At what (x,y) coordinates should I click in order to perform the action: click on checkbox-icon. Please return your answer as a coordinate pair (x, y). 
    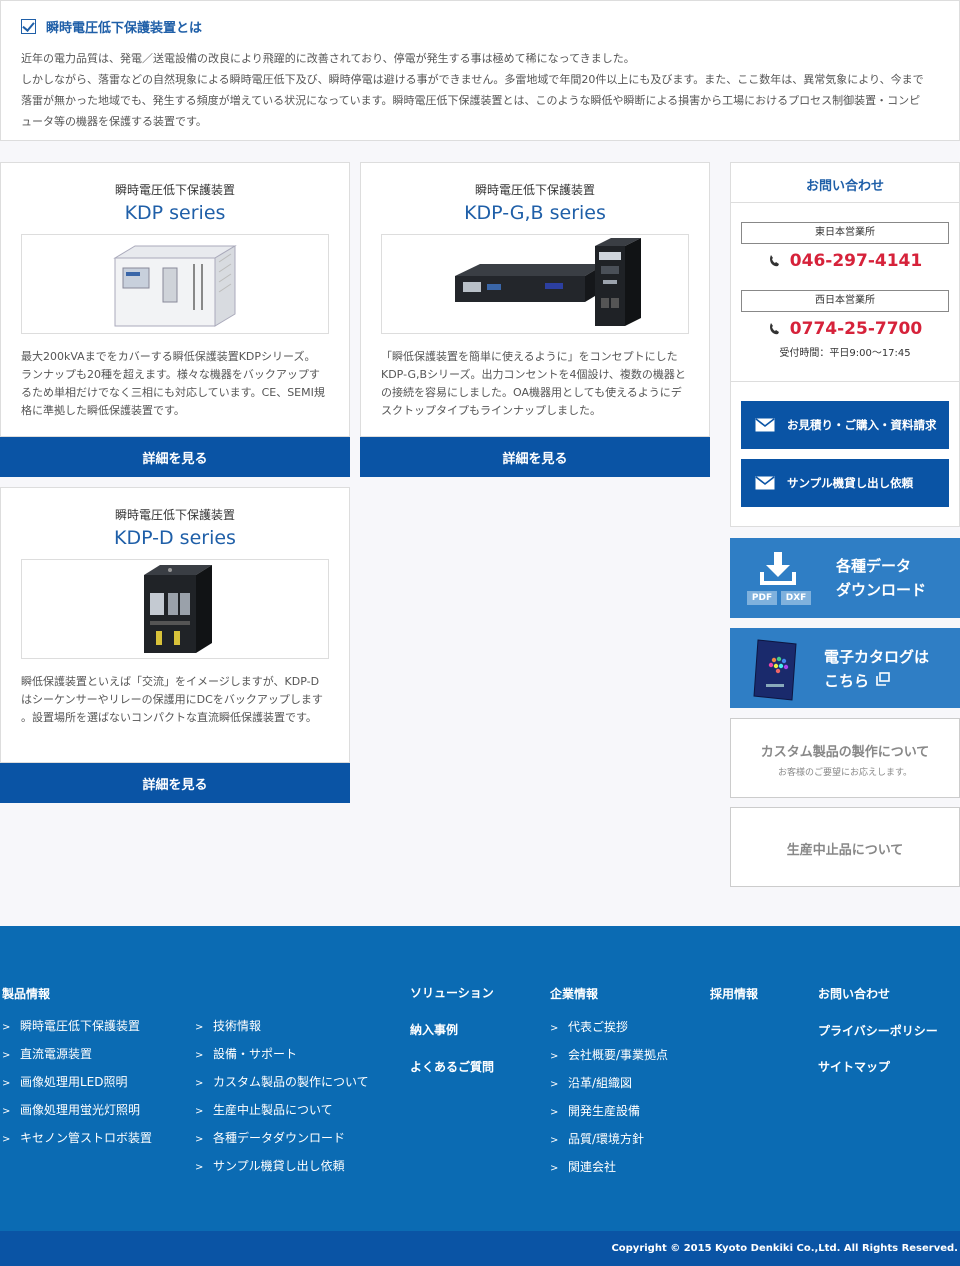
    Looking at the image, I should click on (28, 26).